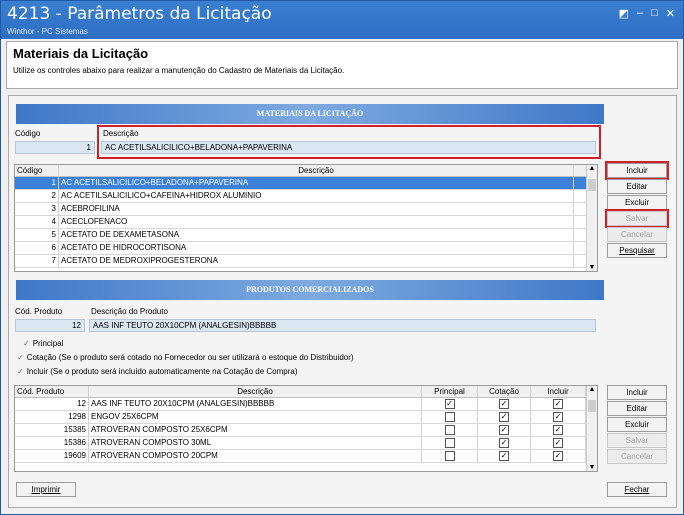  Describe the element at coordinates (306, 222) in the screenshot. I see `table-row: 4 ACECLOFENACO` at that location.